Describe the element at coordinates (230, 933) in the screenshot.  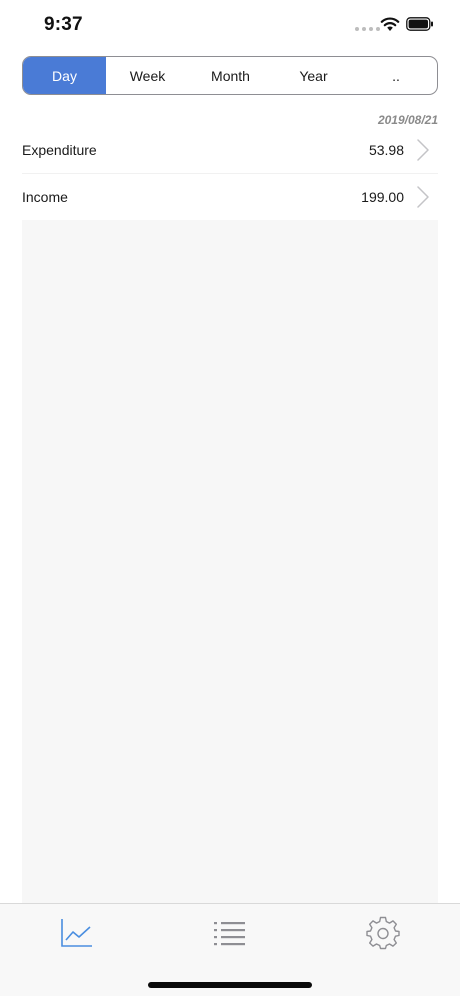
I see `list-icon` at that location.